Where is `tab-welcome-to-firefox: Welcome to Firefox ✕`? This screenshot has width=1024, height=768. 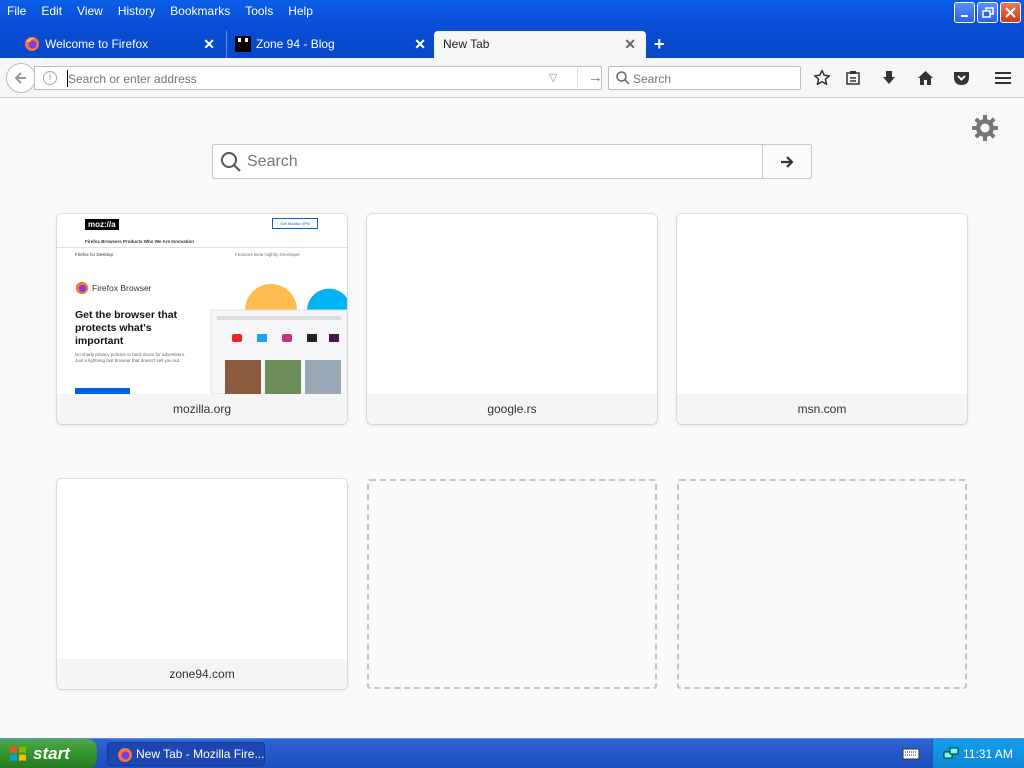
tab-welcome-to-firefox: Welcome to Firefox ✕ is located at coordinates (112, 44).